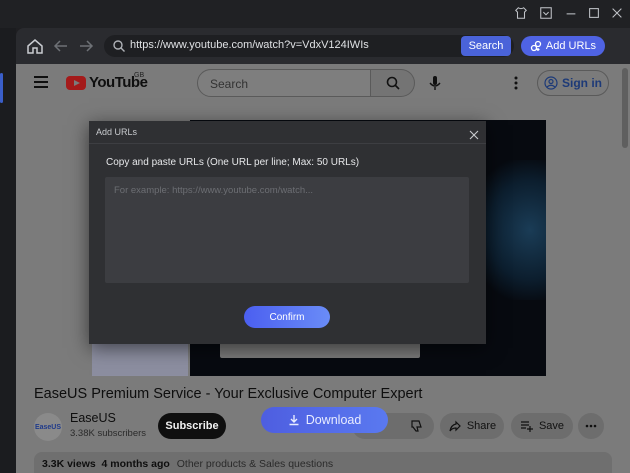 The image size is (630, 473). What do you see at coordinates (255, 464) in the screenshot?
I see `video-category: Other products & Sales questions` at bounding box center [255, 464].